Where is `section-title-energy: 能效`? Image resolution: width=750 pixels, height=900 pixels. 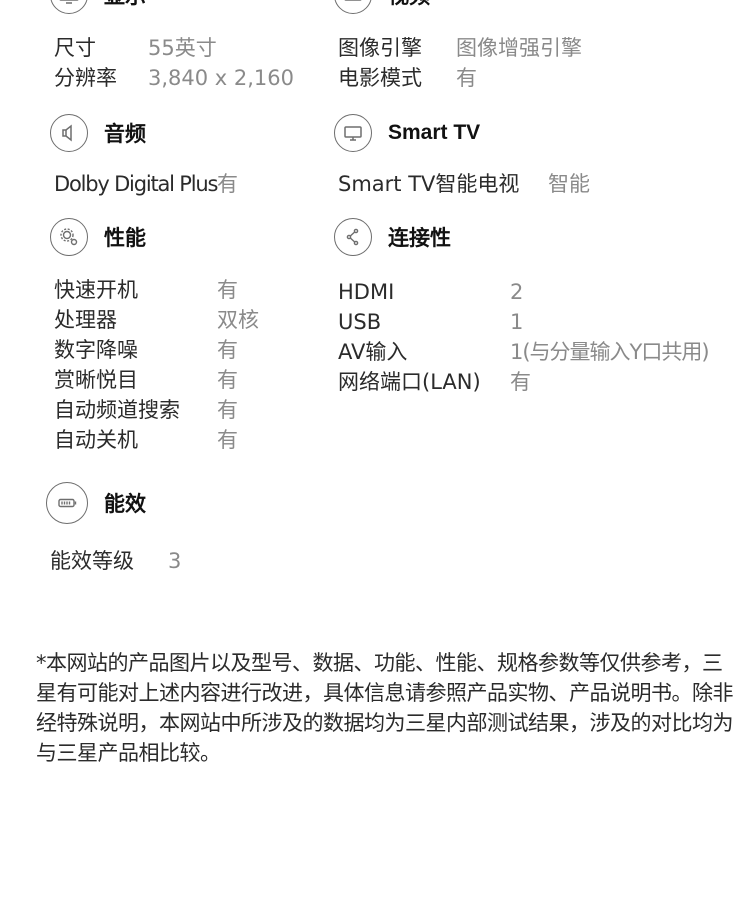 section-title-energy: 能效 is located at coordinates (125, 504).